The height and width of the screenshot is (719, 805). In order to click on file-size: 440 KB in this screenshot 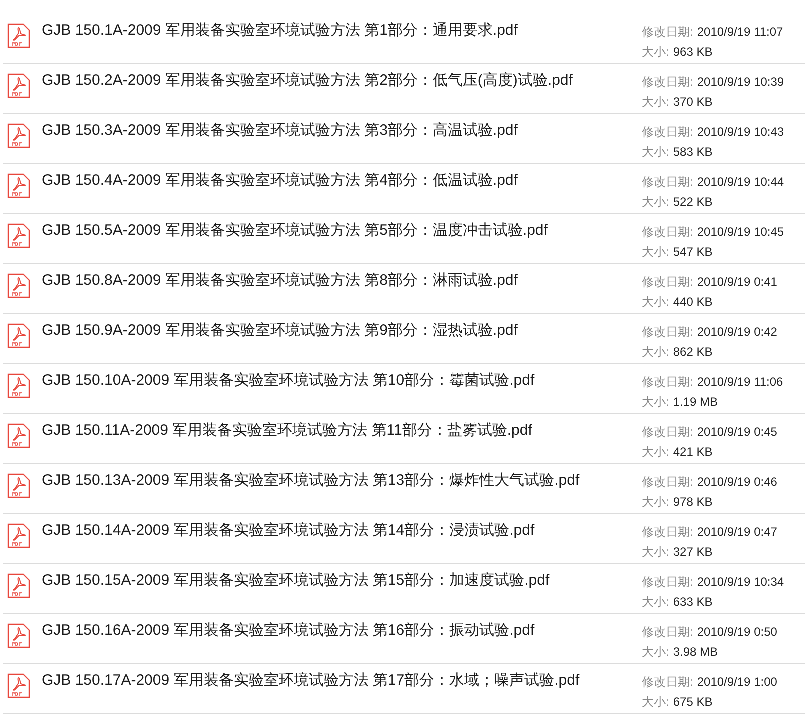, I will do `click(693, 302)`.